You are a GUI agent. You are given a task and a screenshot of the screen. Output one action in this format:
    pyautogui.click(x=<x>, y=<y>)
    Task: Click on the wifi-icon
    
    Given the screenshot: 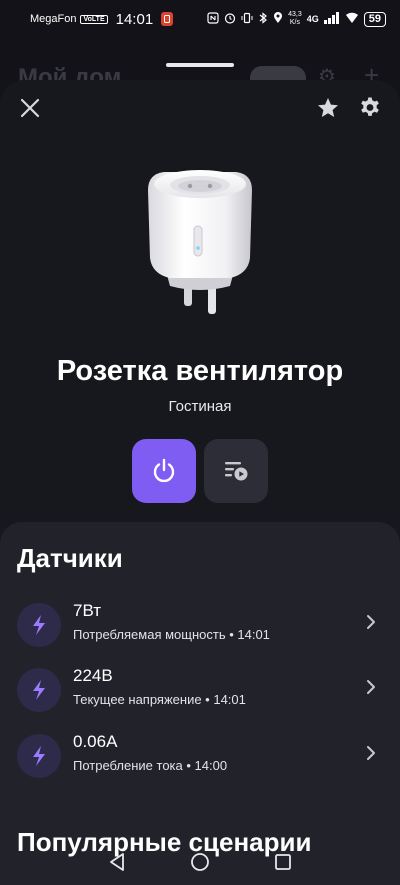 What is the action you would take?
    pyautogui.click(x=352, y=19)
    